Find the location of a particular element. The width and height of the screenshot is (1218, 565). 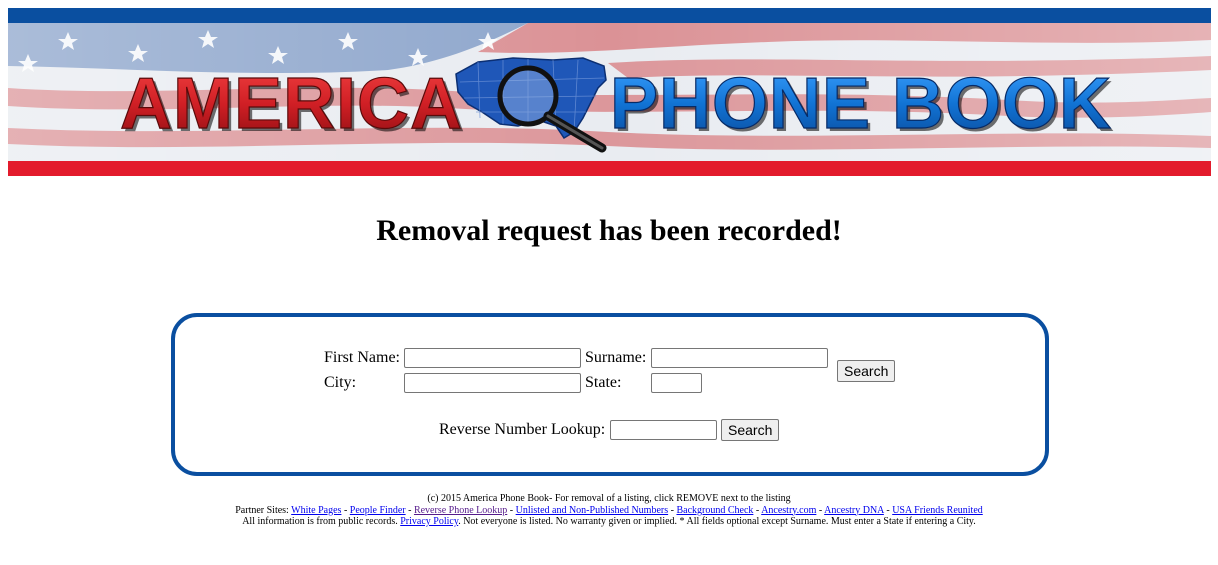

partner-link-reverse-phone-lookup: Reverse Phone Lookup is located at coordinates (460, 510).